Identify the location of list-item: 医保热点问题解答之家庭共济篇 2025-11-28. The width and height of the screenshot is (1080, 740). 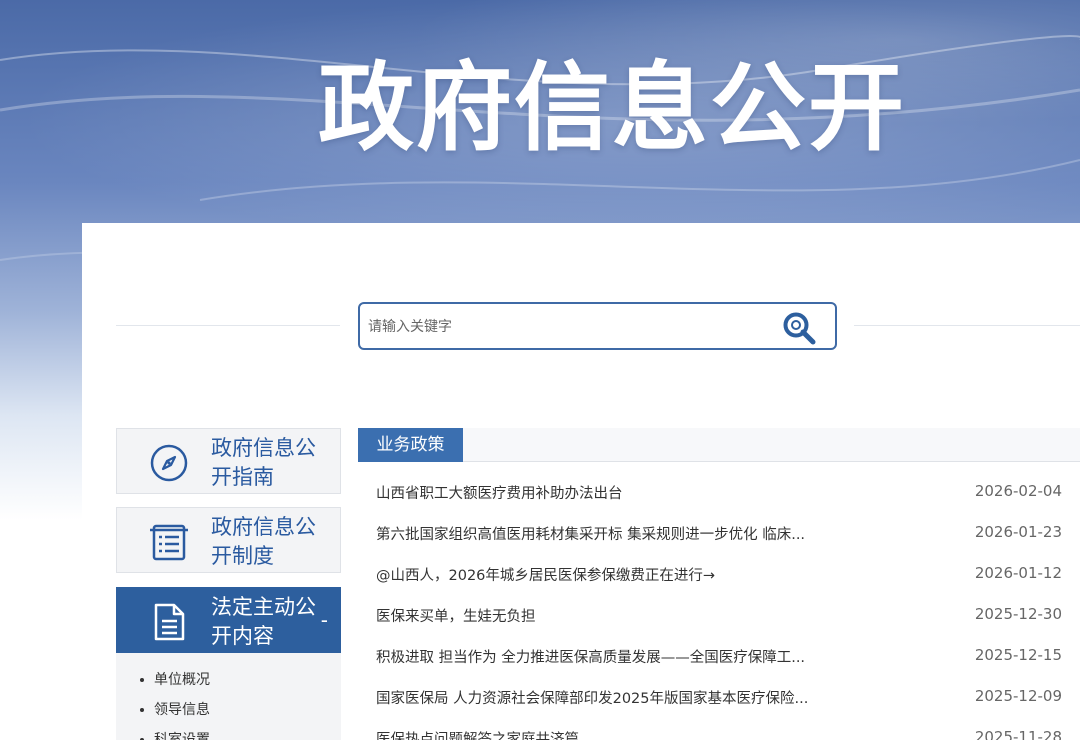
(719, 729).